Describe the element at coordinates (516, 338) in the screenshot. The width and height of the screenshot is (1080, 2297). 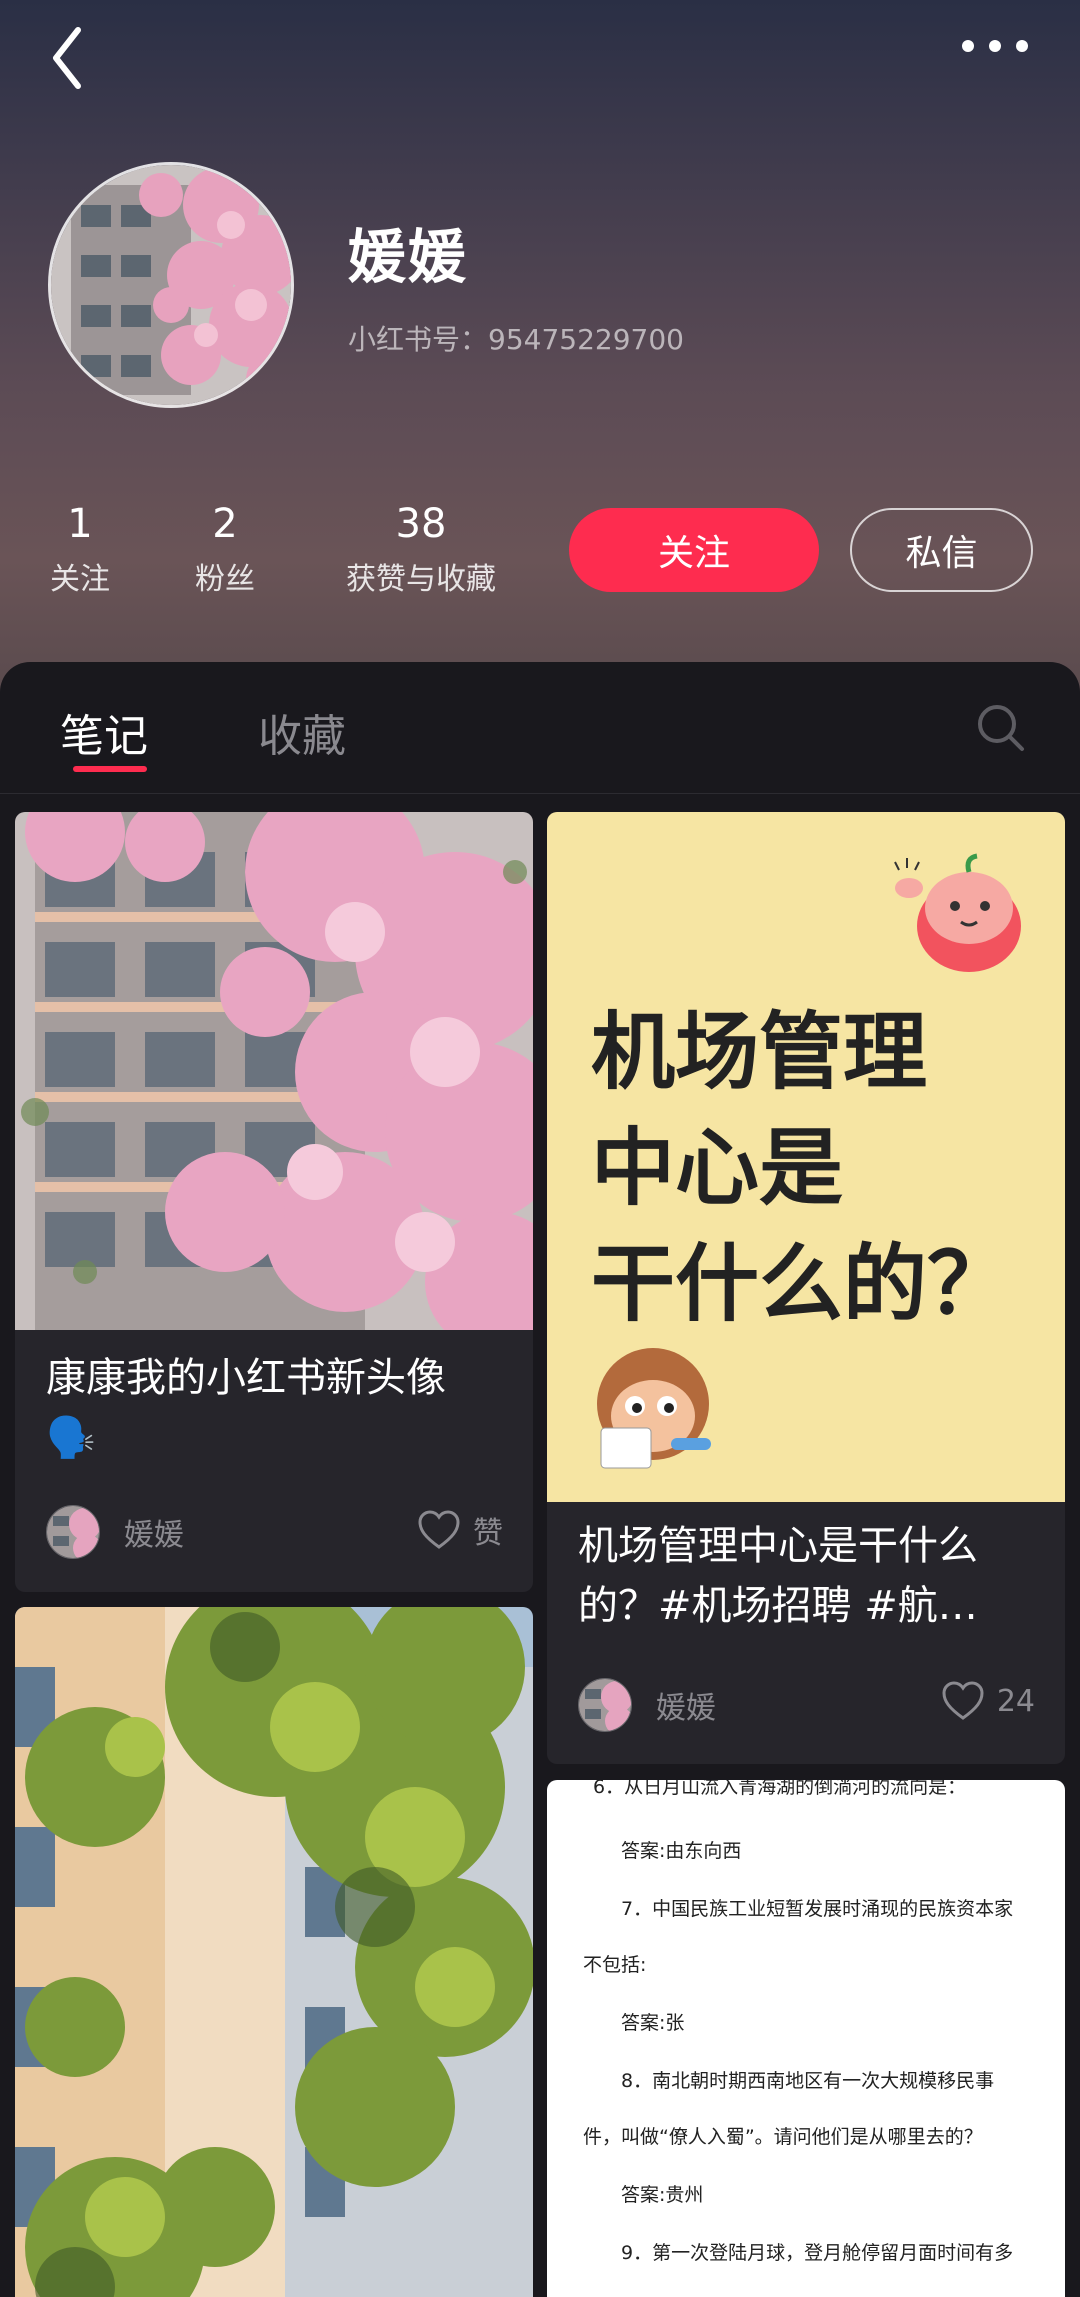
I see `profile-user-id: 小红书号：95475229700` at that location.